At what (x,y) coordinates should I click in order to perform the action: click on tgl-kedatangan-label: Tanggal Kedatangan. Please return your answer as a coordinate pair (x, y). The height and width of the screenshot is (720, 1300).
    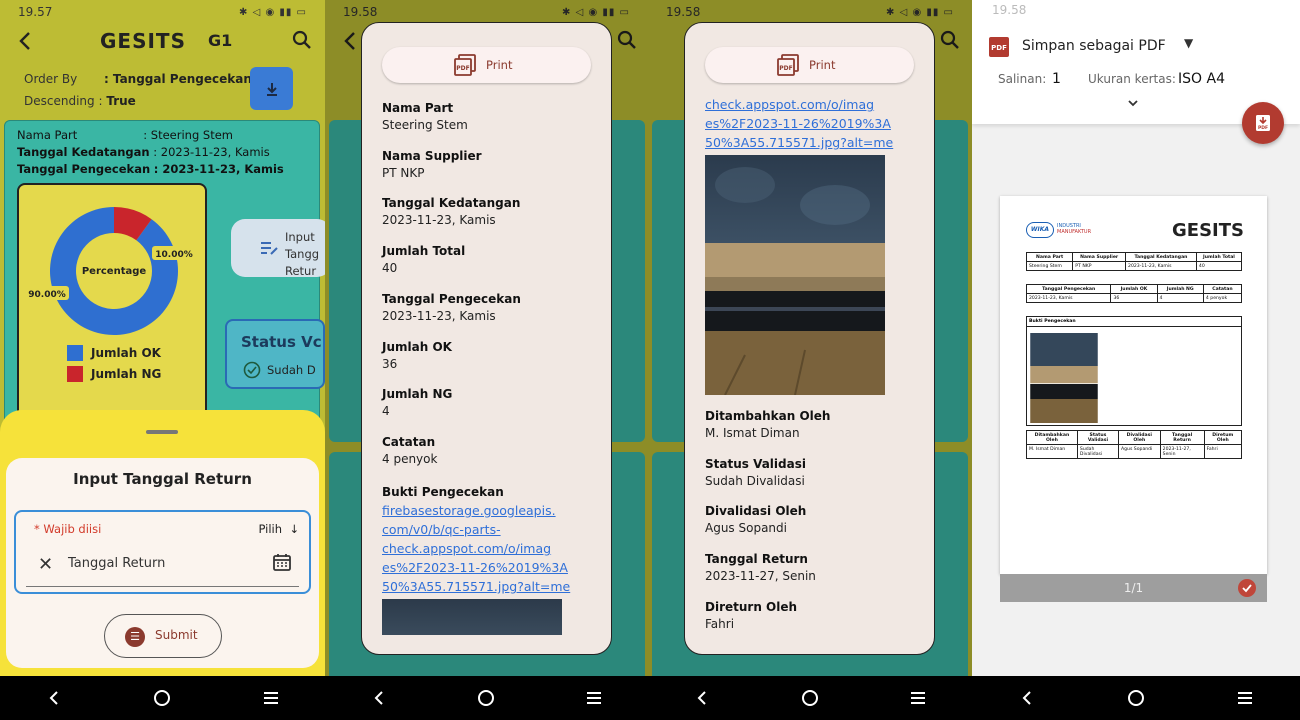
    Looking at the image, I should click on (83, 152).